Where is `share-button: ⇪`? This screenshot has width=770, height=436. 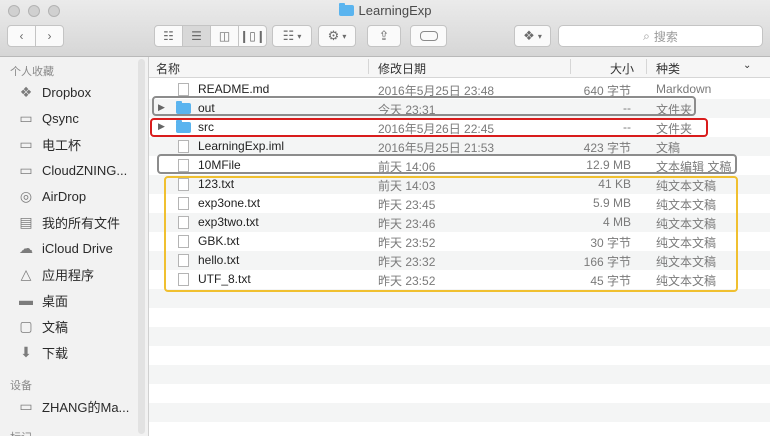
share-button: ⇪ is located at coordinates (384, 36).